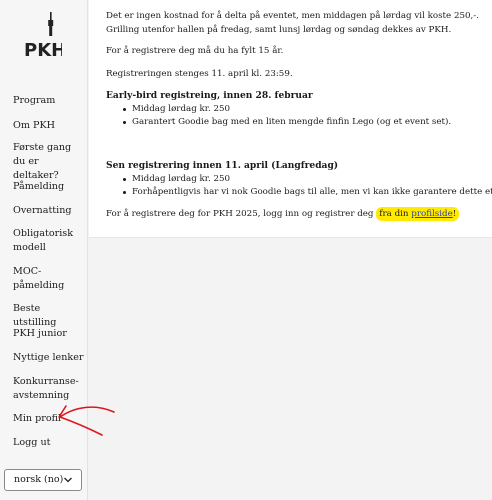  Describe the element at coordinates (49, 126) in the screenshot. I see `sidebar-item-om-pkh: Om PKH` at that location.